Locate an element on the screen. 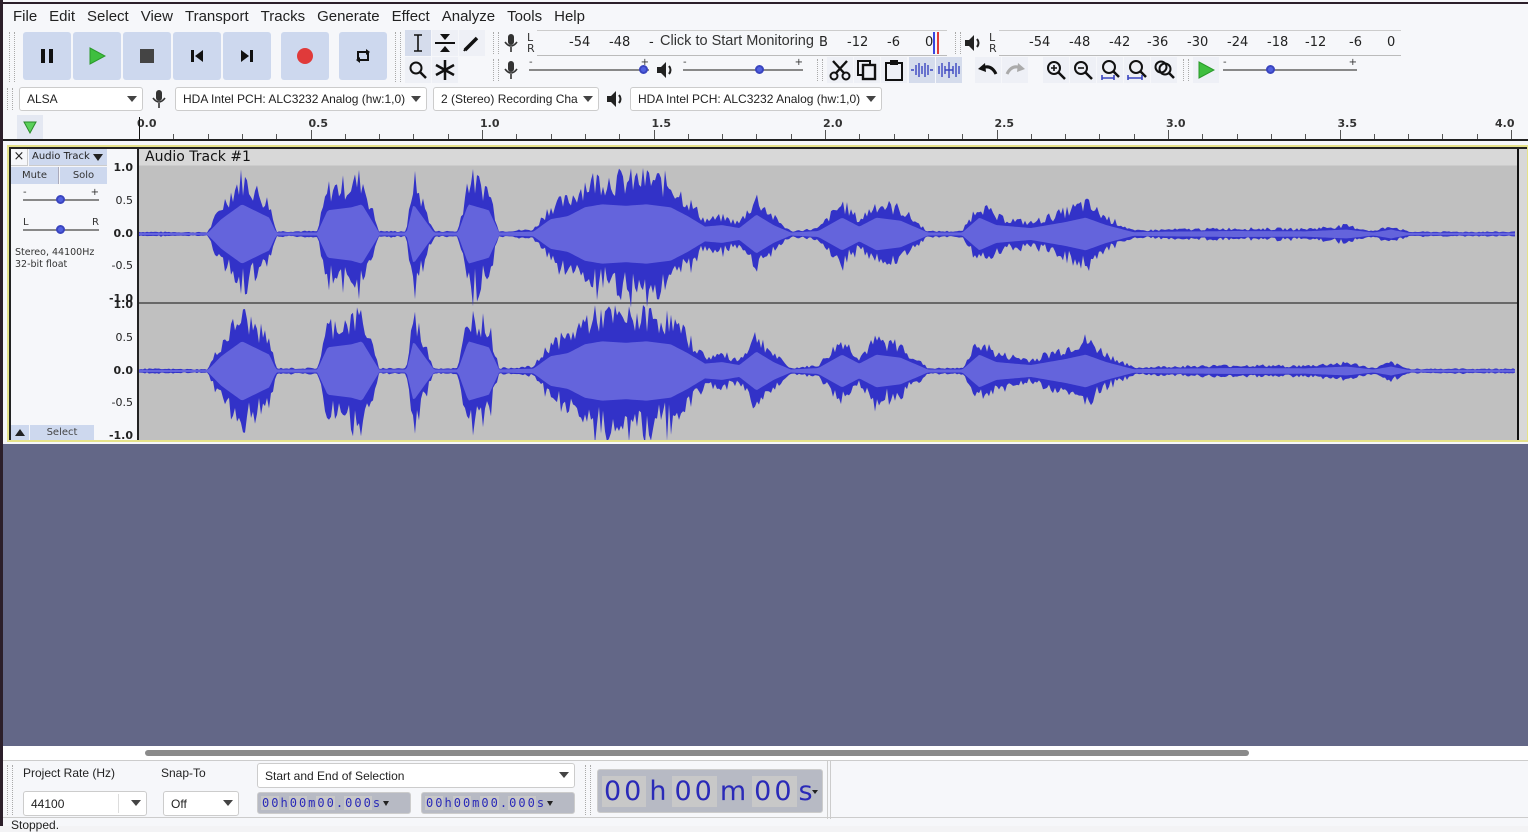  menu-file: File is located at coordinates (25, 16).